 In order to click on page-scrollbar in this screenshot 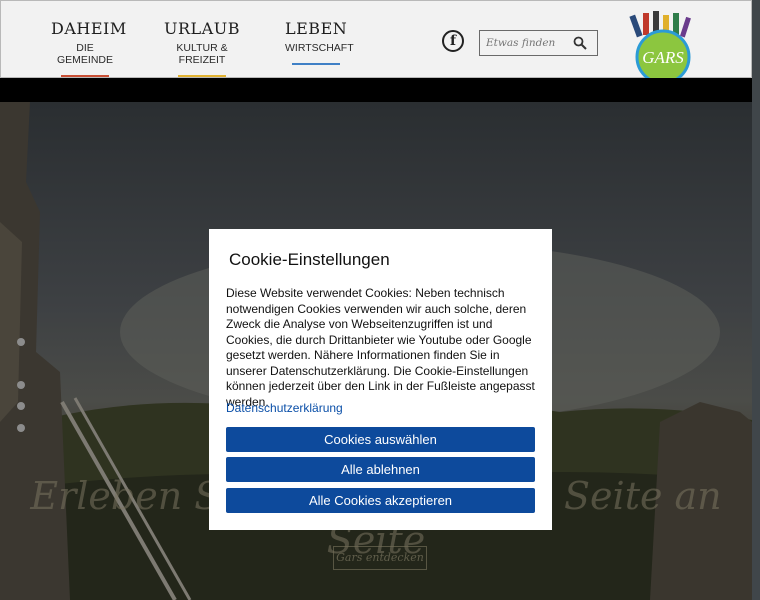, I will do `click(756, 300)`.